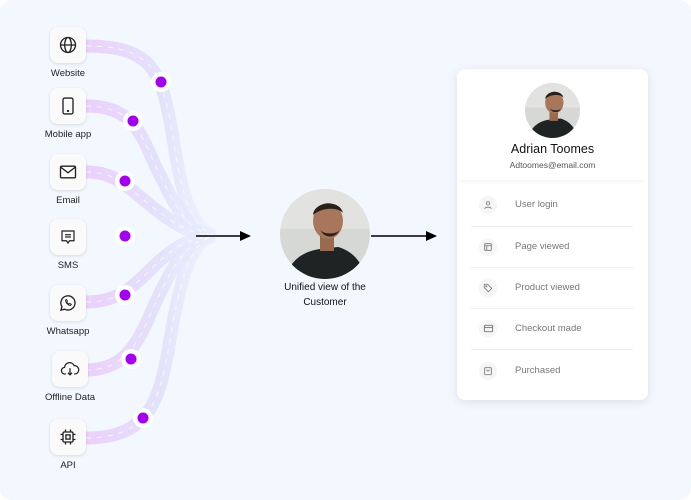 This screenshot has width=691, height=500. What do you see at coordinates (68, 465) in the screenshot?
I see `source-label: API` at bounding box center [68, 465].